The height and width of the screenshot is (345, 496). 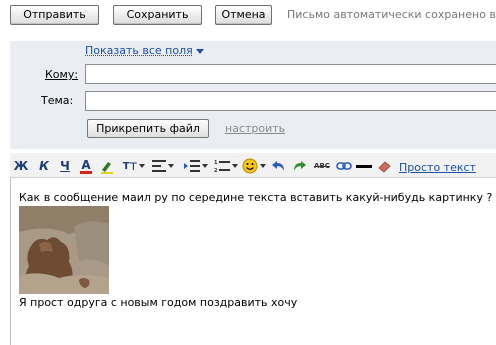 I want to click on to-field, so click(x=290, y=74).